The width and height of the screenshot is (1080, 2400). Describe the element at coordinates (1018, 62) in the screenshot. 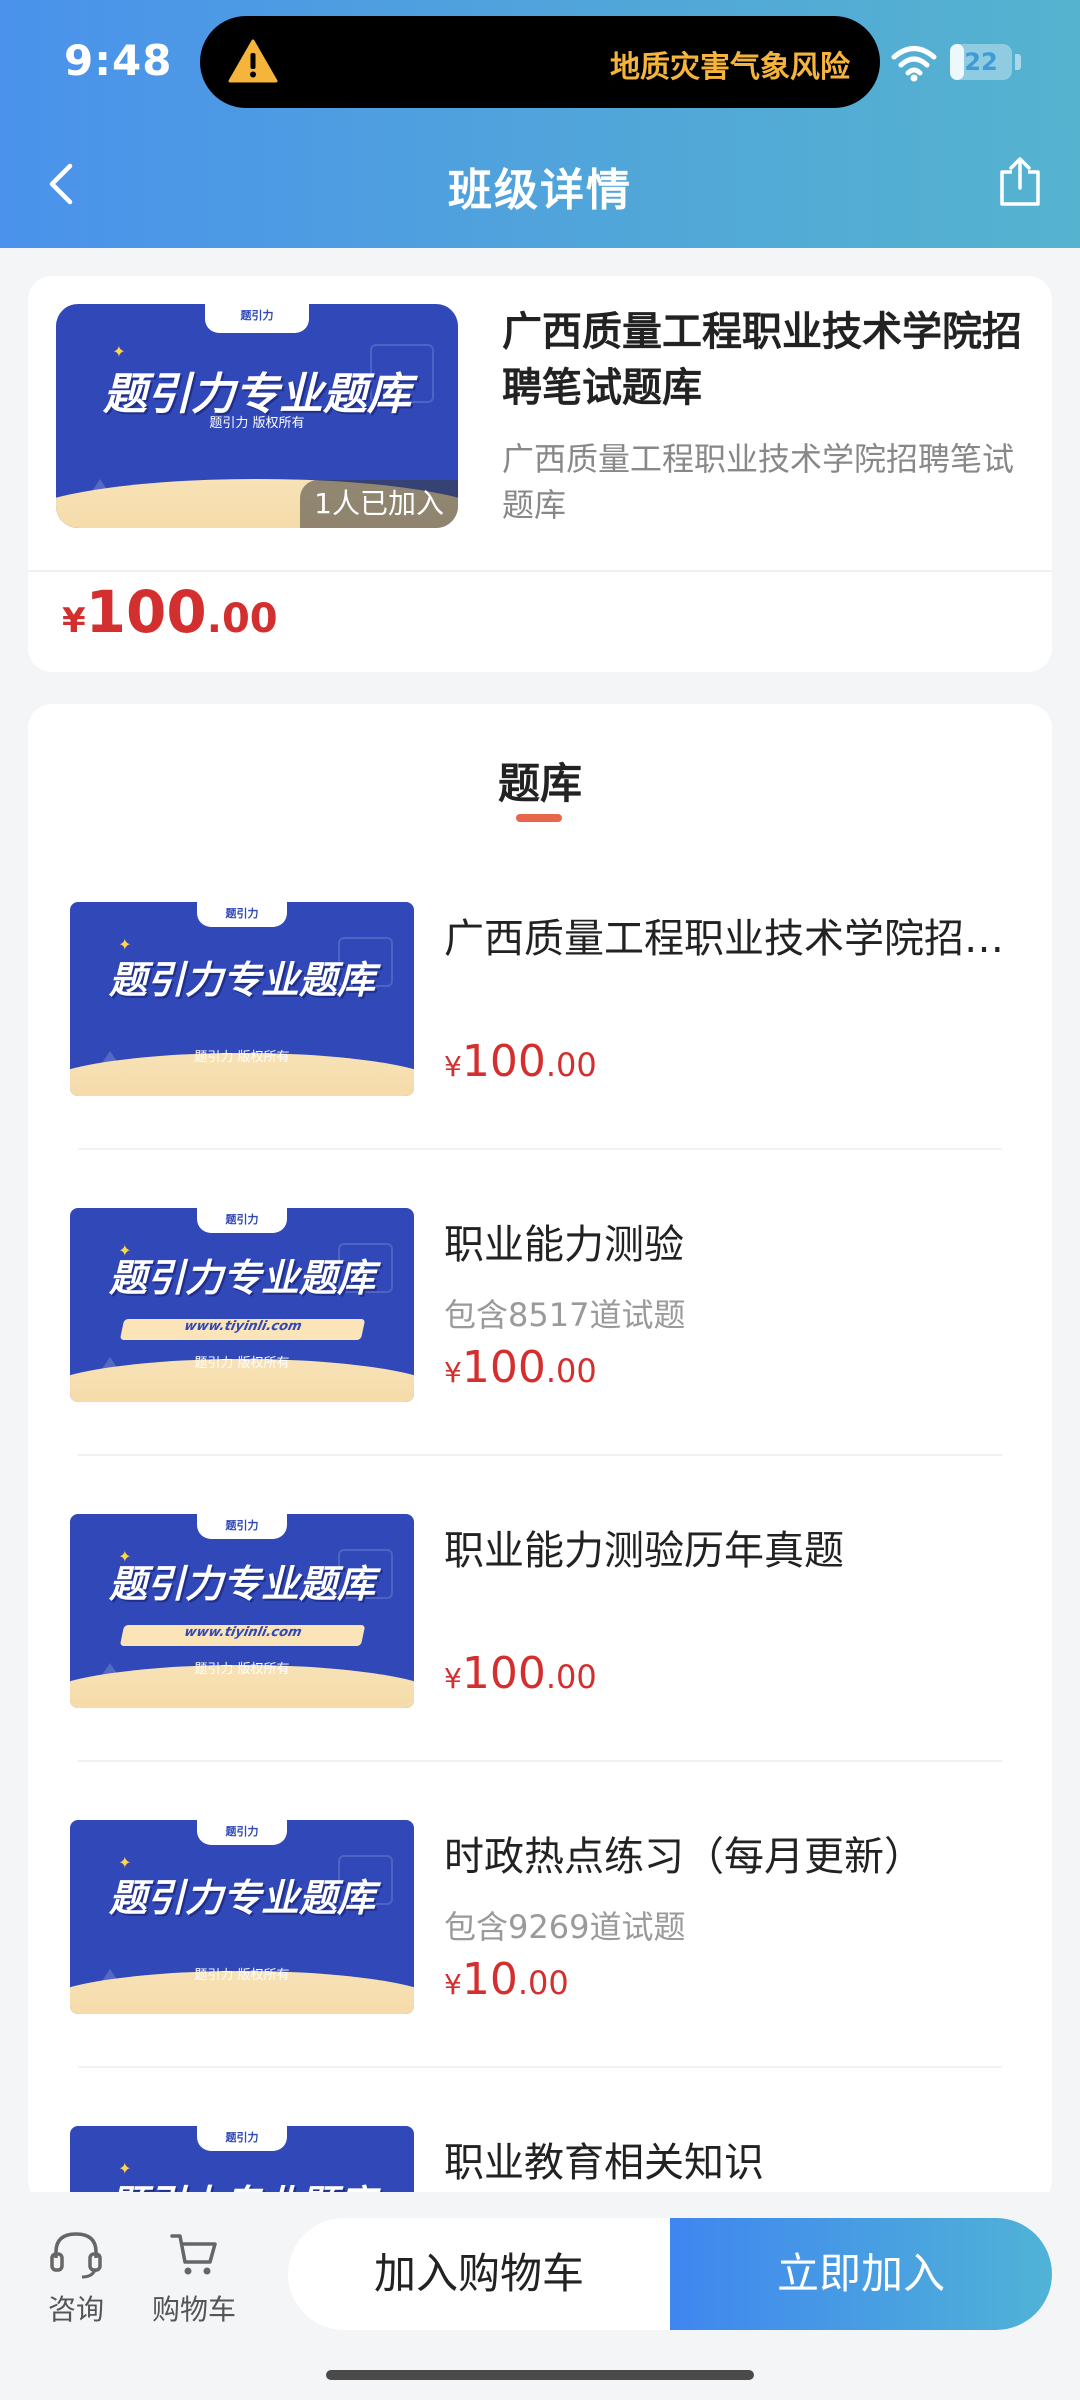

I see `battery-tip` at that location.